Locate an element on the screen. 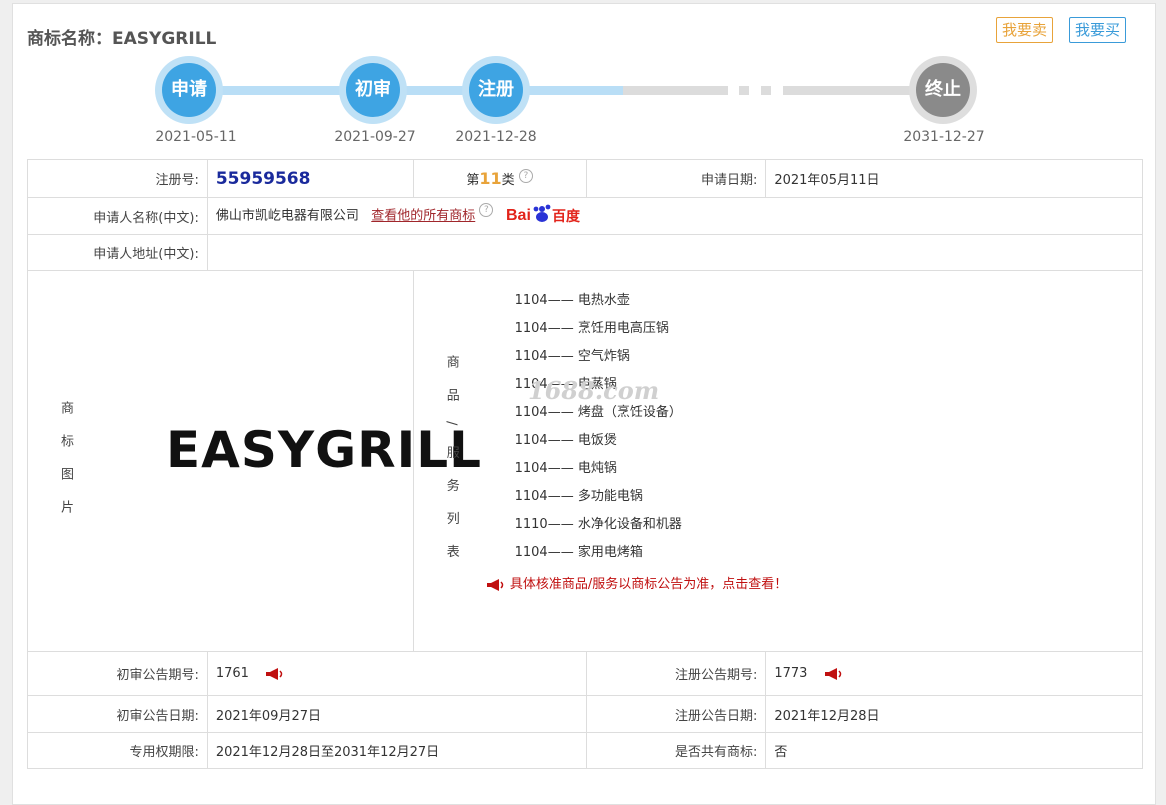  prelim-date-value: 2021年09月27日 is located at coordinates (396, 714).